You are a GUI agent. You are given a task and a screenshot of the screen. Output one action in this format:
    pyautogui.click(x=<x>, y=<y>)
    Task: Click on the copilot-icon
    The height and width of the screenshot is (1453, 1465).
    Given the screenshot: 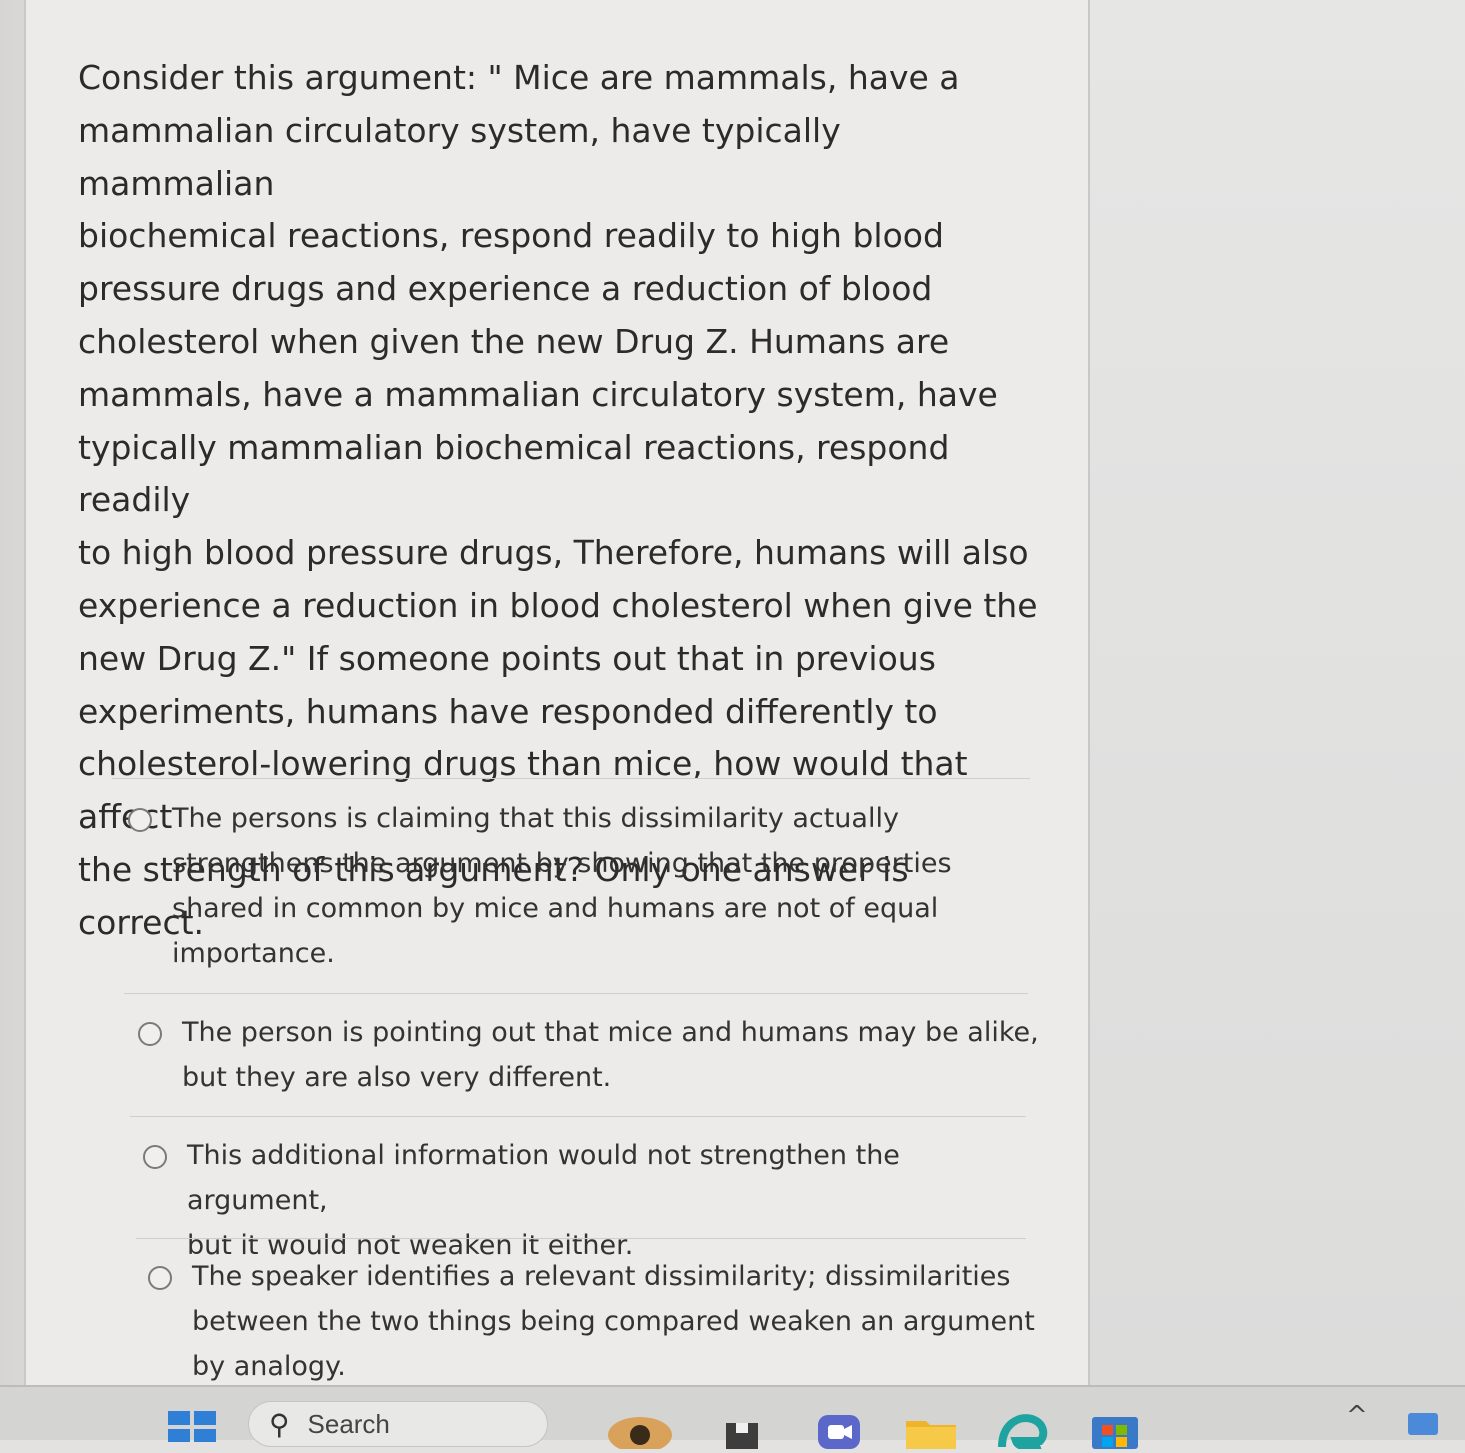 What is the action you would take?
    pyautogui.click(x=640, y=1431)
    